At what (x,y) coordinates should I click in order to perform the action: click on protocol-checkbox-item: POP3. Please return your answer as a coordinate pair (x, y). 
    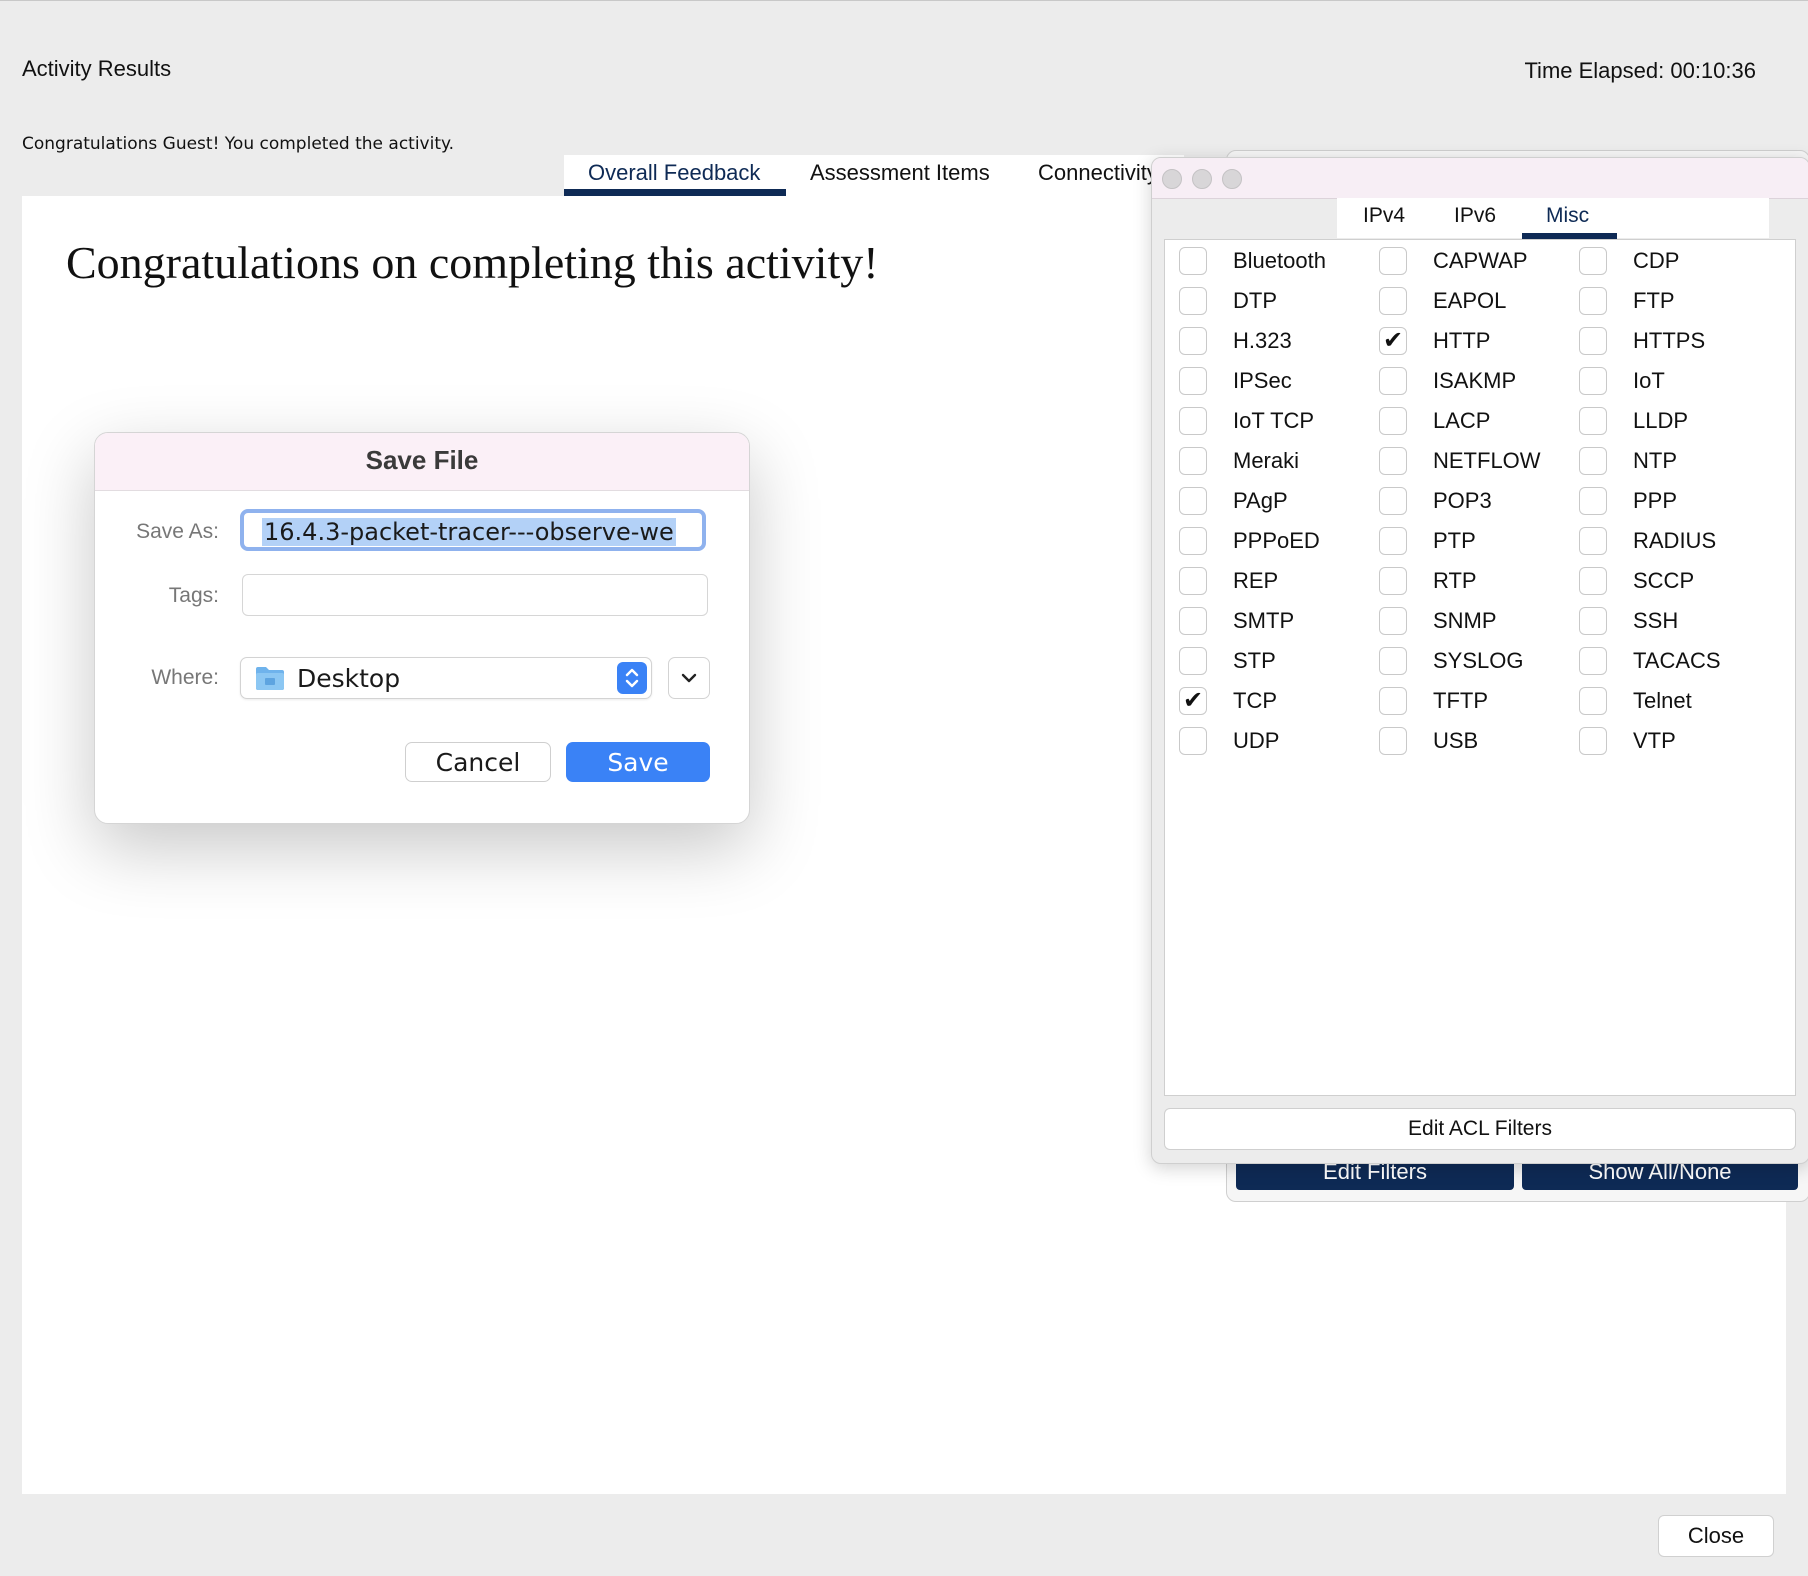
    Looking at the image, I should click on (1435, 501).